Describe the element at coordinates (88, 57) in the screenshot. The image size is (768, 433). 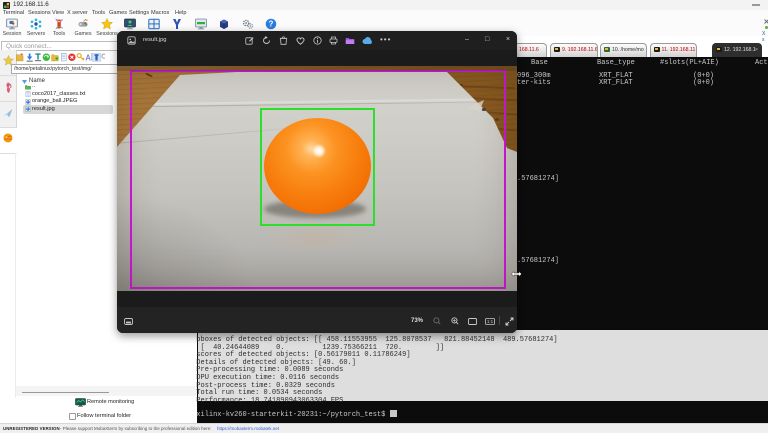
I see `svg-text: A` at that location.